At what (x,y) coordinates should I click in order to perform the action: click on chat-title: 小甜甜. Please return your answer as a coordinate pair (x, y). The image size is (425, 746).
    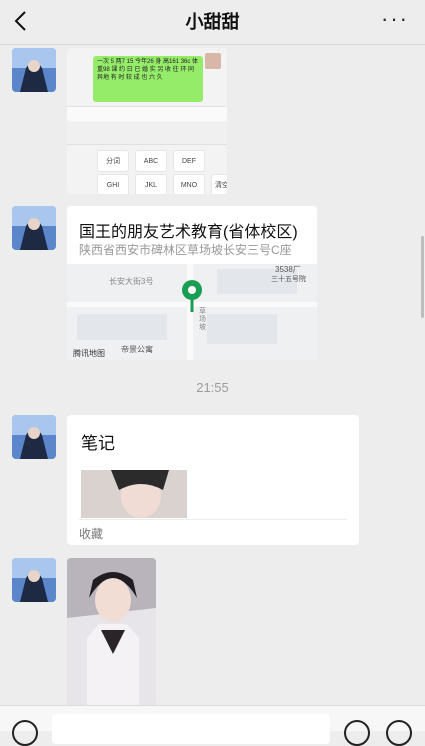
    Looking at the image, I should click on (212, 22).